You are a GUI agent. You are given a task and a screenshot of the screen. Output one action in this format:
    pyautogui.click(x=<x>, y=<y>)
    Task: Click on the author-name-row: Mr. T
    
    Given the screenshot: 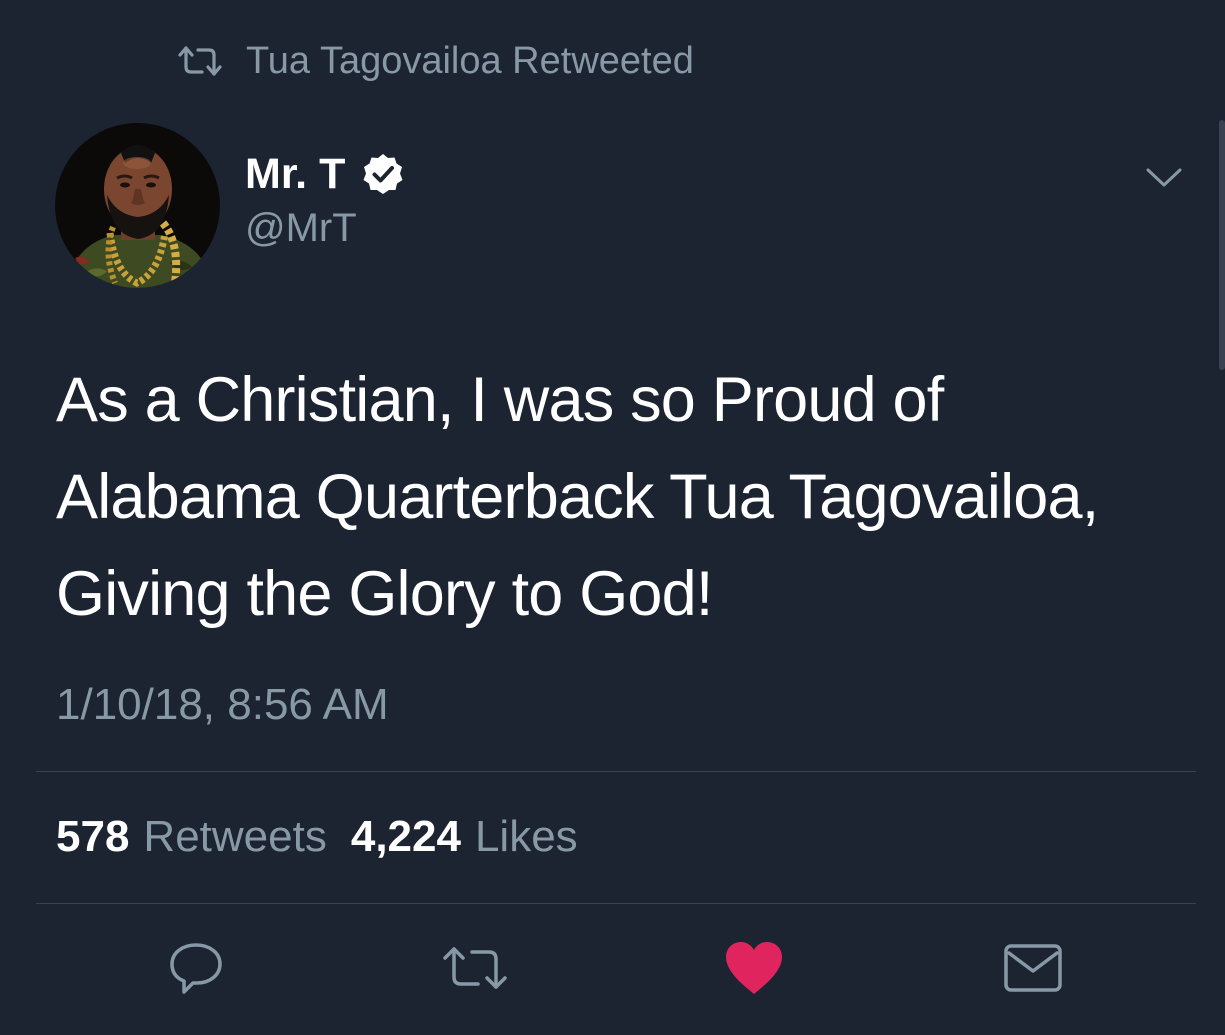 What is the action you would take?
    pyautogui.click(x=325, y=174)
    